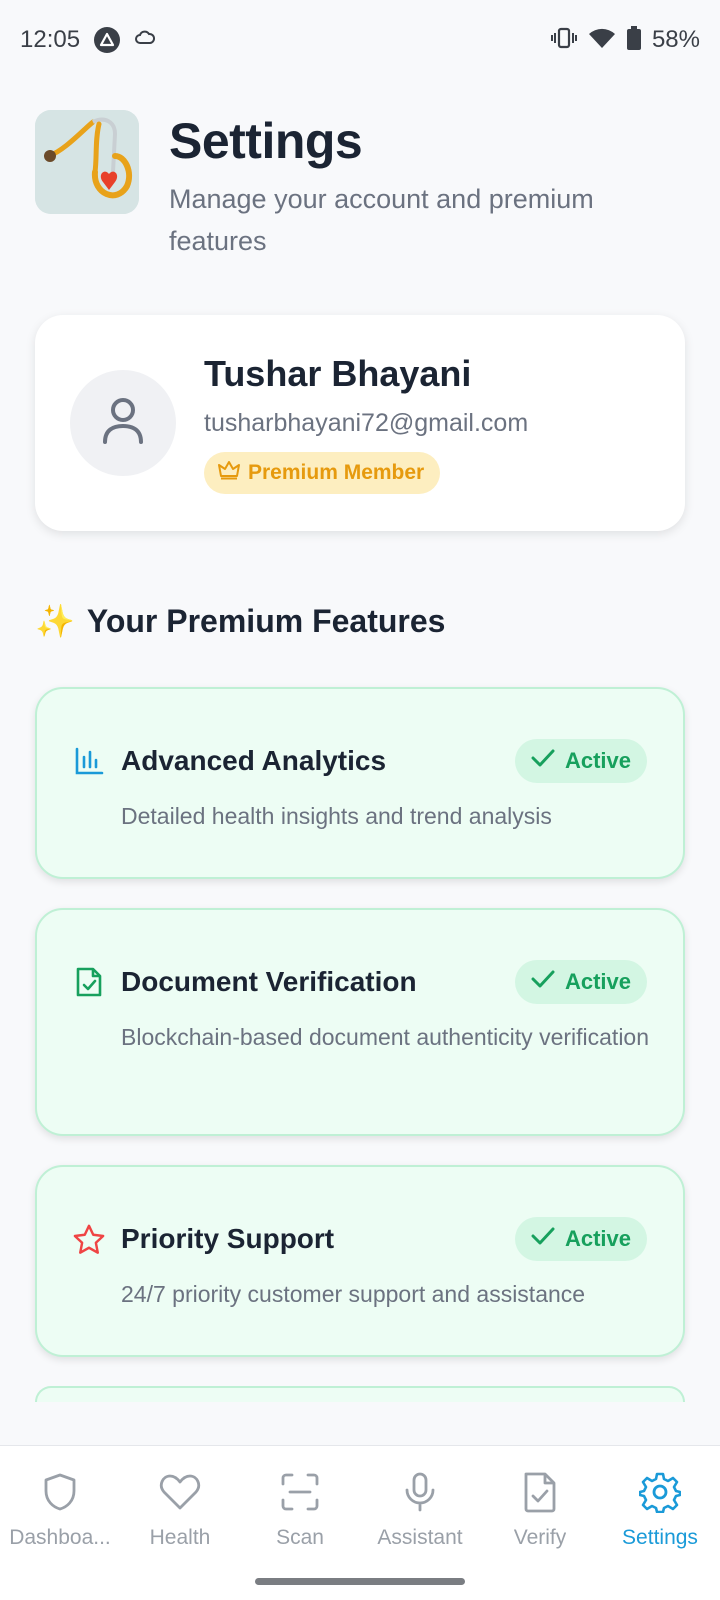 This screenshot has height=1600, width=720. I want to click on nav-item-assistant: Assistant, so click(420, 1523).